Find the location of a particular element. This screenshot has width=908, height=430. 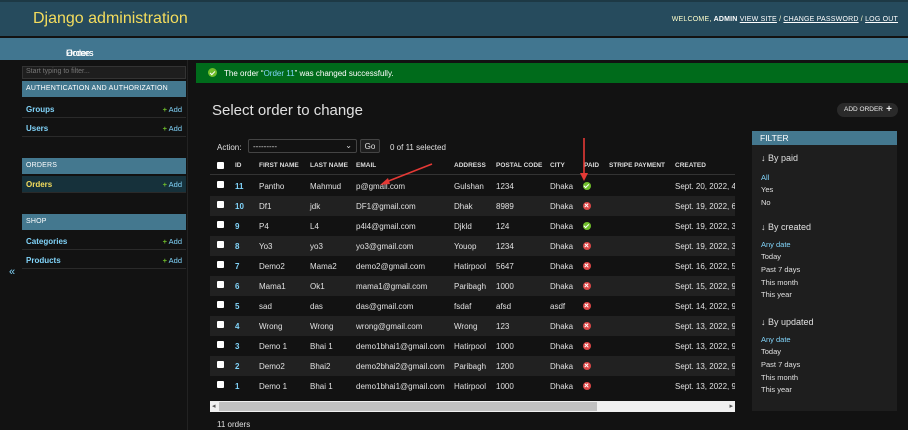

column-header: LAST NAME is located at coordinates (329, 165).